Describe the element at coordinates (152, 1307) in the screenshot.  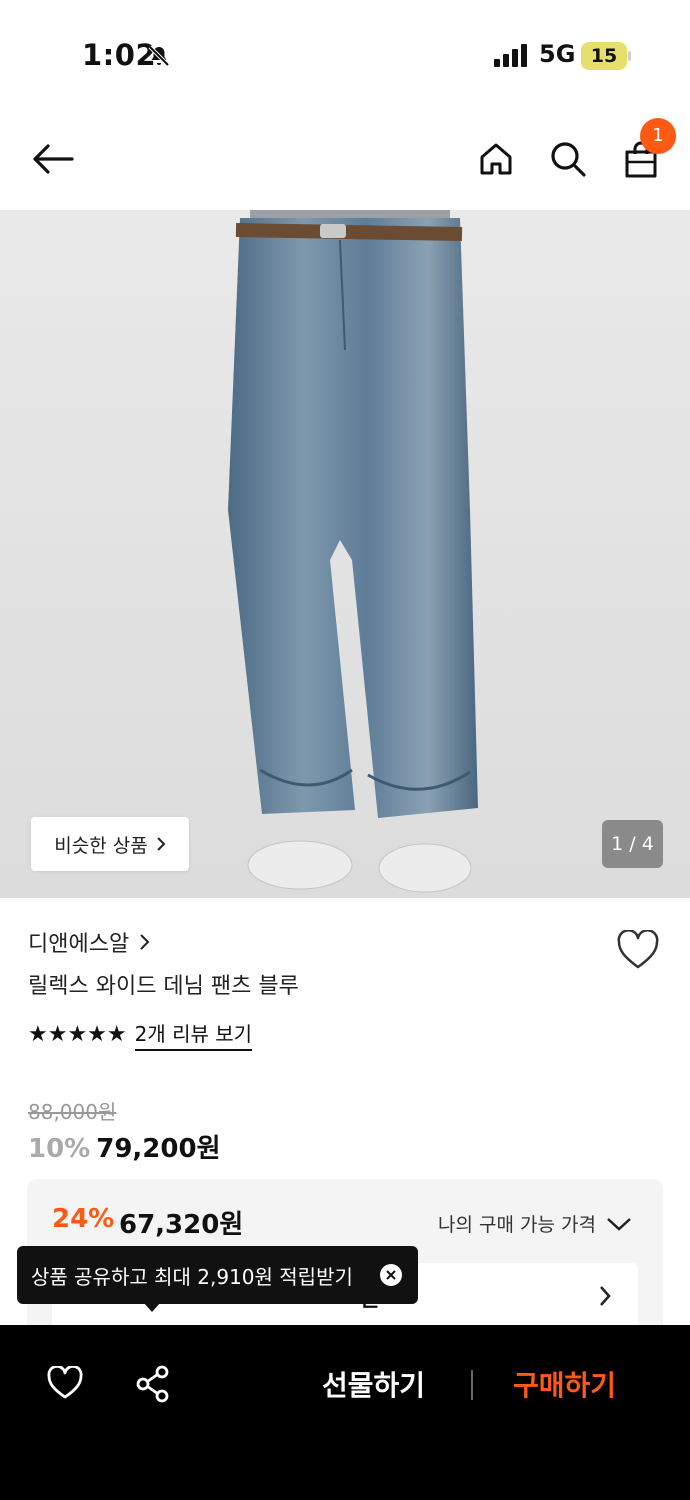
I see `tooltip-tail` at that location.